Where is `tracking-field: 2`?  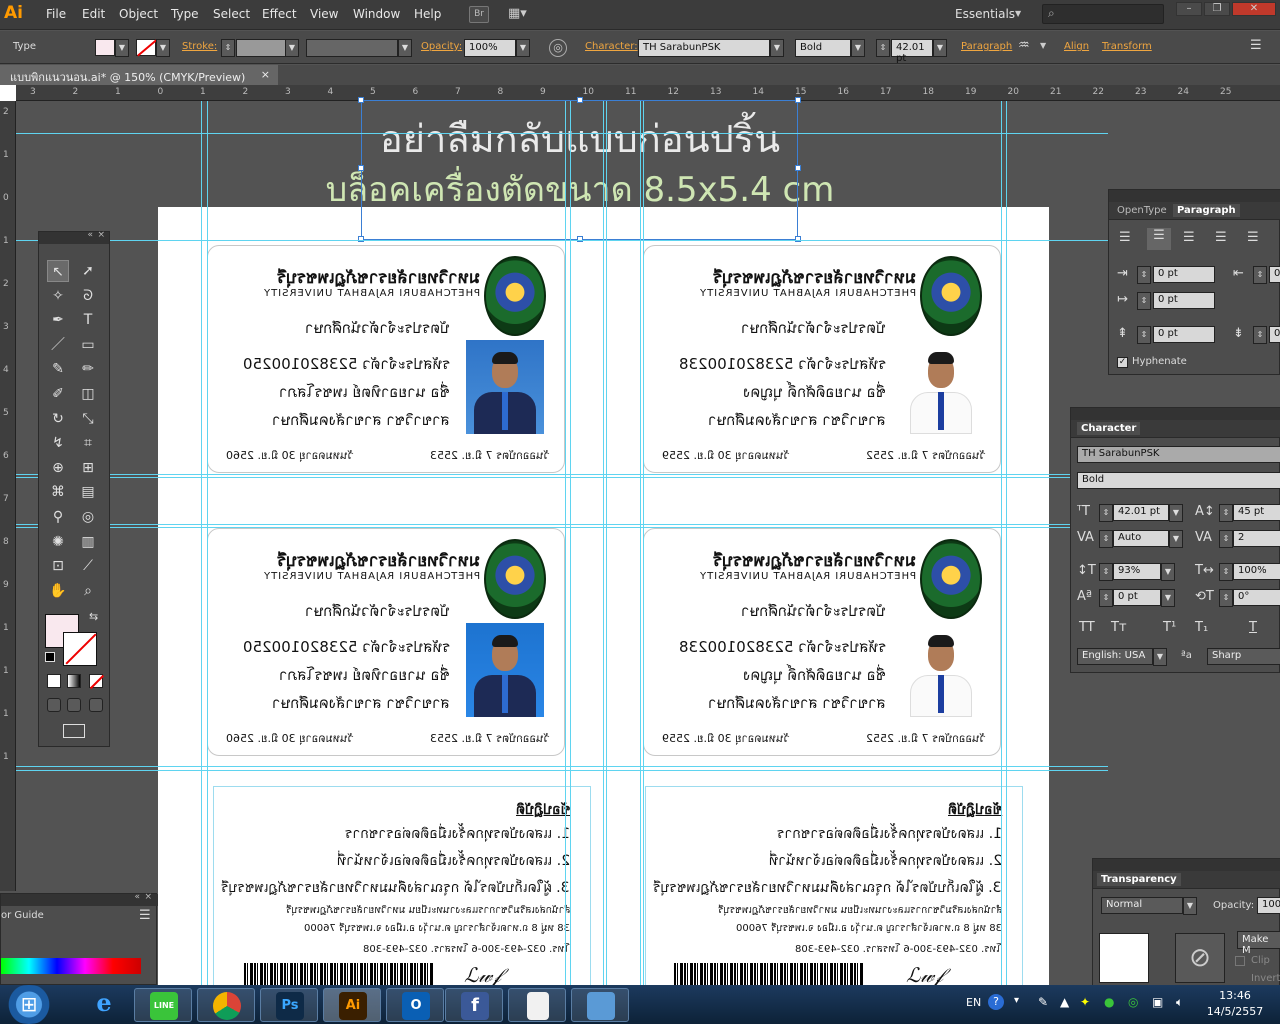 tracking-field: 2 is located at coordinates (1256, 538).